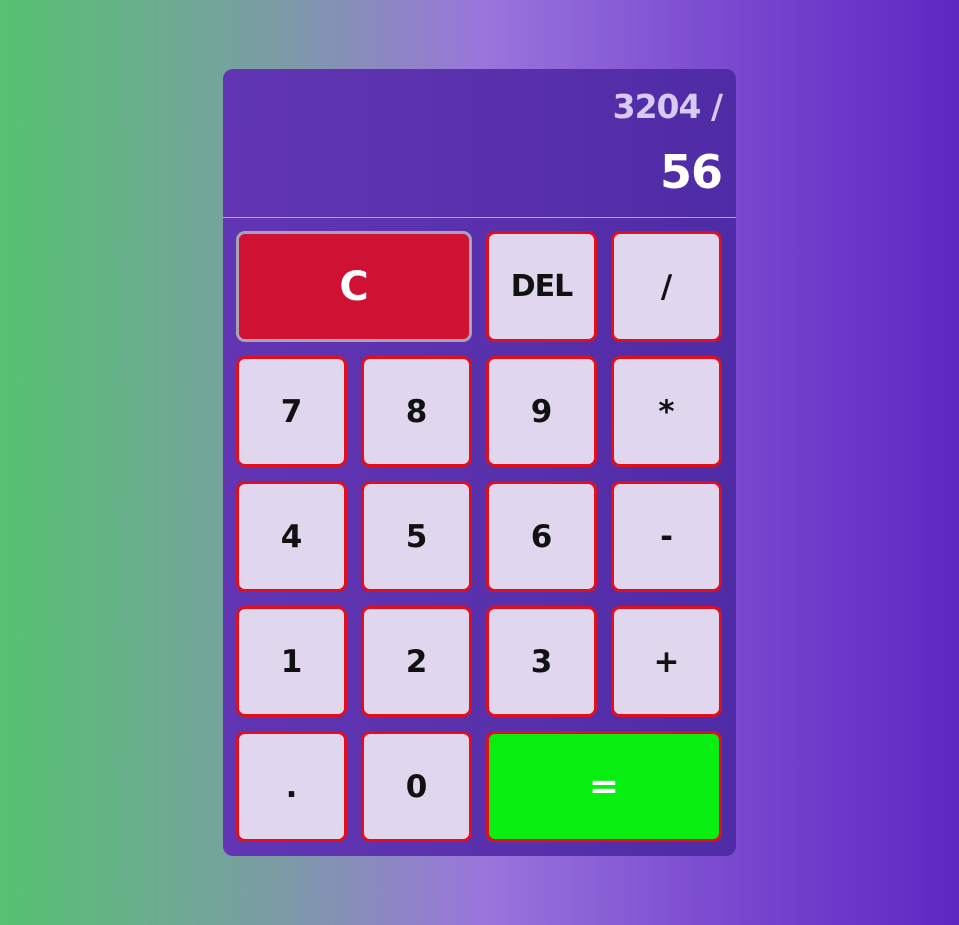  What do you see at coordinates (666, 536) in the screenshot?
I see `subtract-button: -` at bounding box center [666, 536].